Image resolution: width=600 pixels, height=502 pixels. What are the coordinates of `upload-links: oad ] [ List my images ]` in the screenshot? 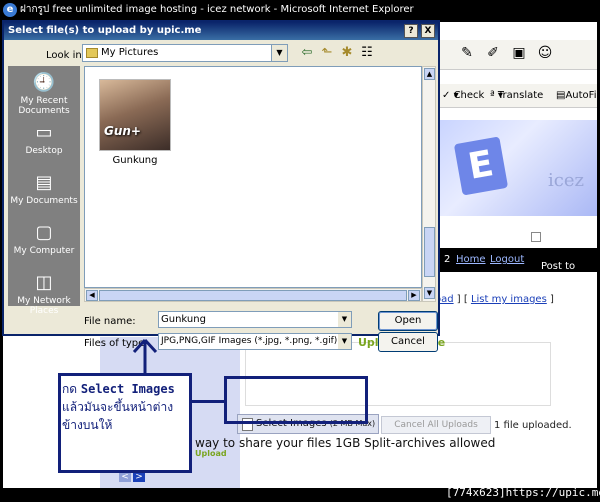 It's located at (494, 299).